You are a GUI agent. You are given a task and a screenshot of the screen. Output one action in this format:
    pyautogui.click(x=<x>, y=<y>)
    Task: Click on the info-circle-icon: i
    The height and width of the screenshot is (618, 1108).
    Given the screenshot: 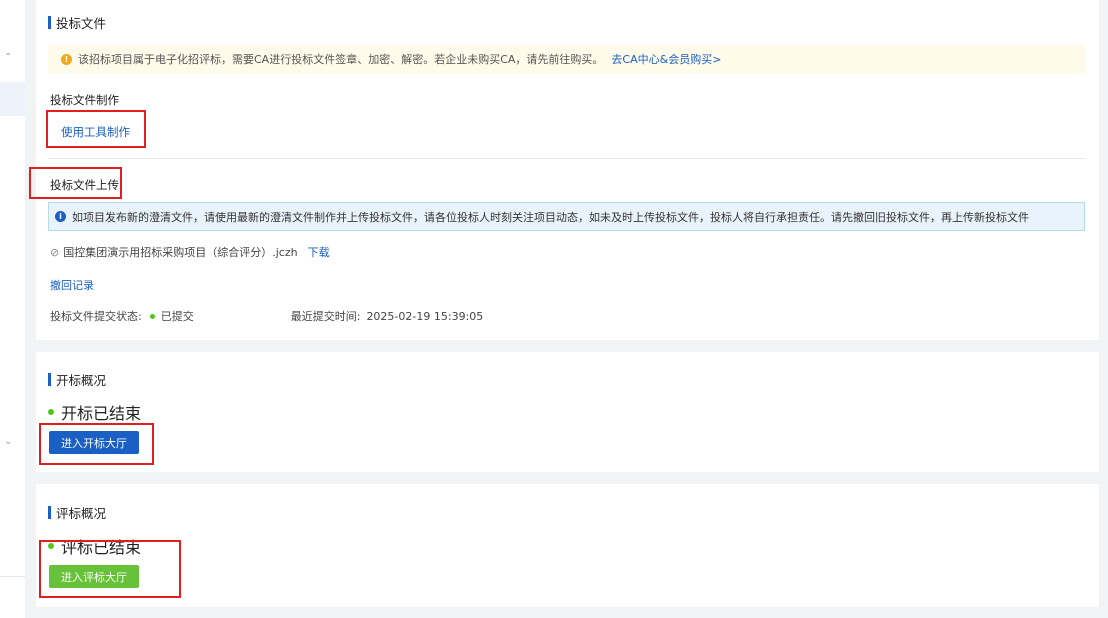 What is the action you would take?
    pyautogui.click(x=60, y=216)
    